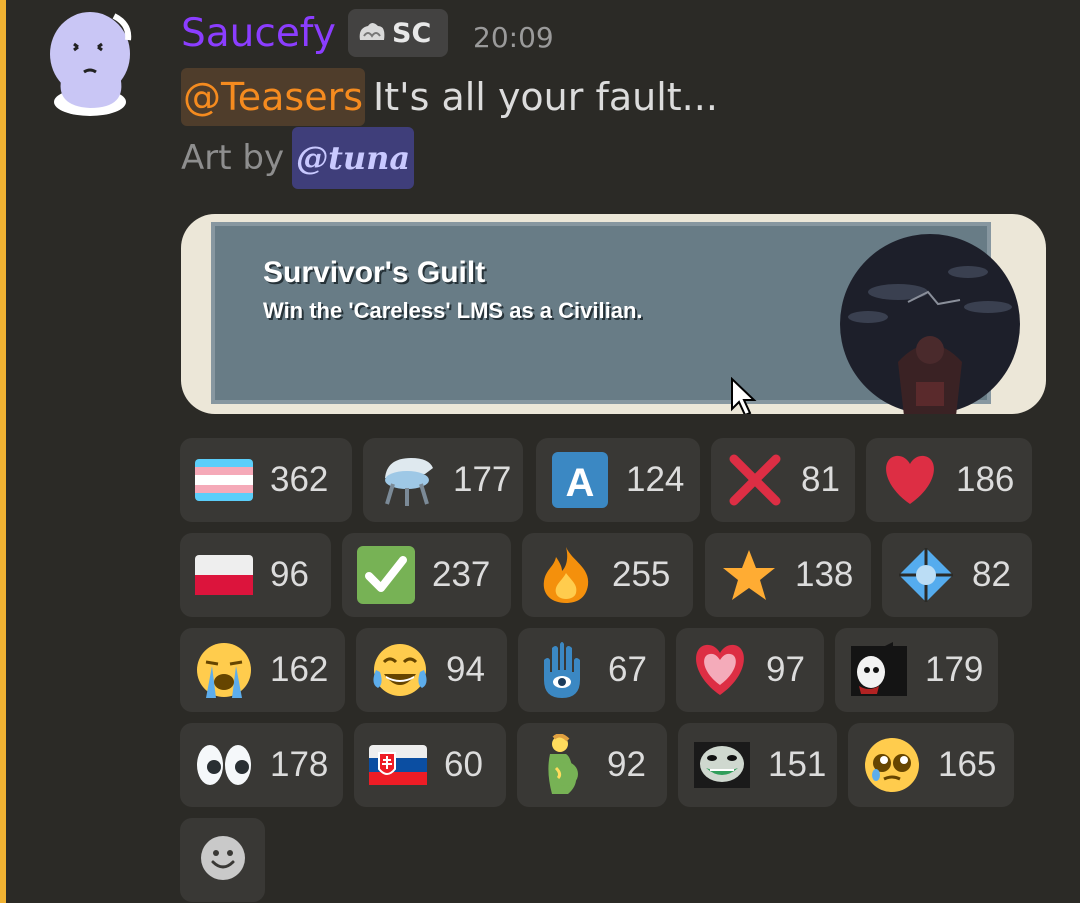 This screenshot has height=903, width=1080. Describe the element at coordinates (3, 451) in the screenshot. I see `mention-highlight-bar` at that location.